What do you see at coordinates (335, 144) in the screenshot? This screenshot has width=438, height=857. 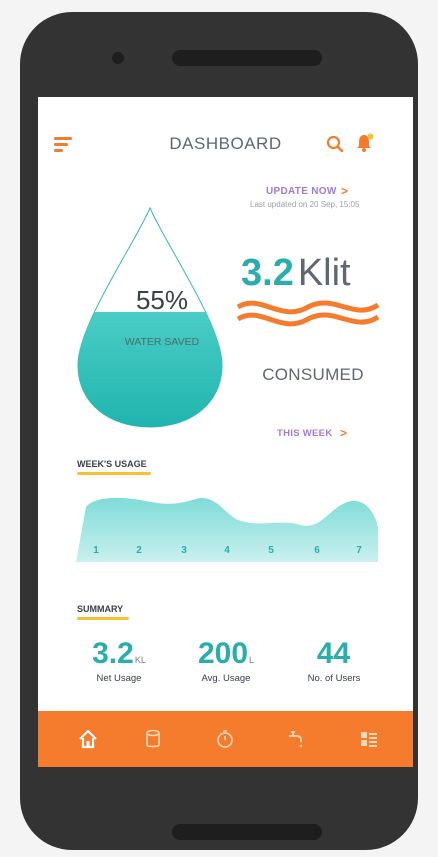 I see `search-icon` at bounding box center [335, 144].